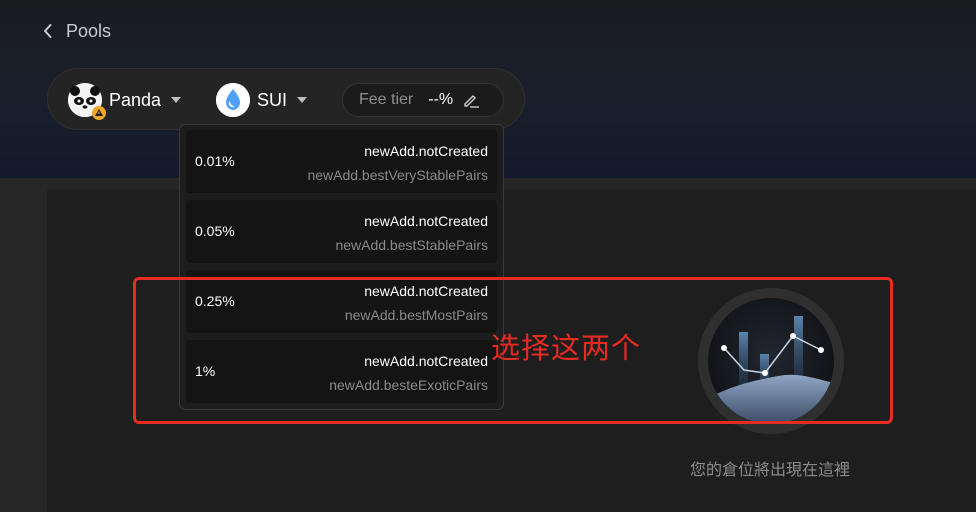  Describe the element at coordinates (397, 175) in the screenshot. I see `fee-option-description: newAdd.bestVeryStablePairs` at that location.